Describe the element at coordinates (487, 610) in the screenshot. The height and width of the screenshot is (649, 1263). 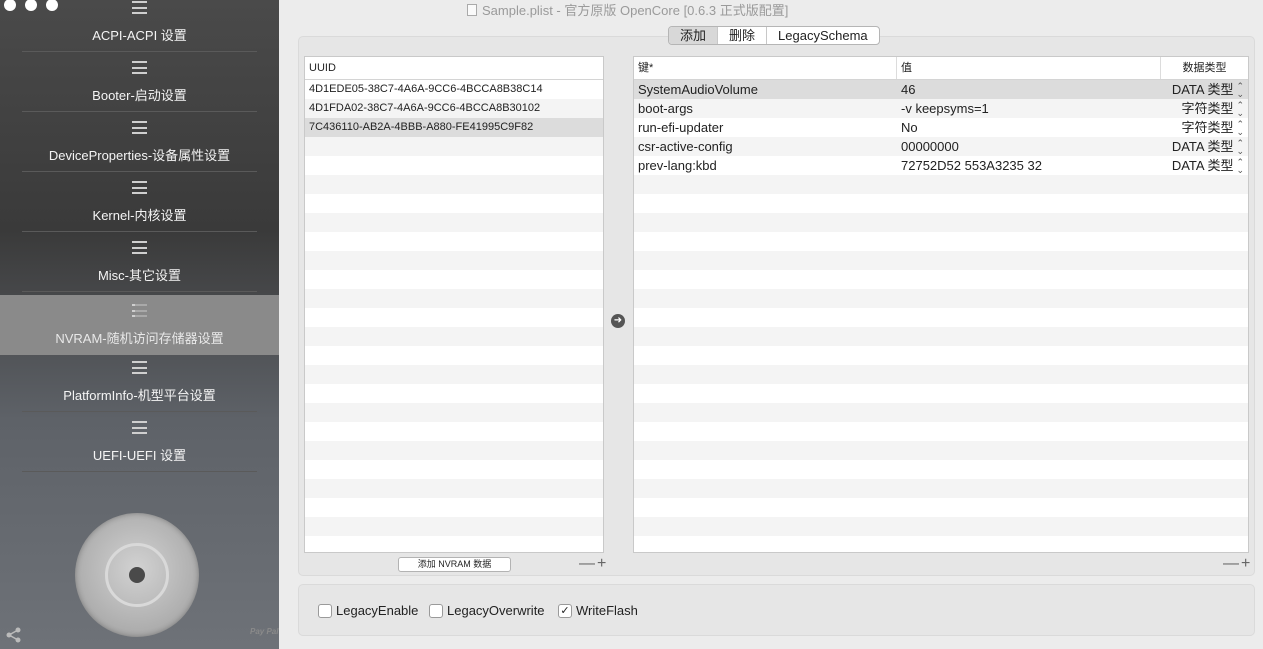
I see `legacy-overwrite-checkbox: LegacyOverwrite` at that location.